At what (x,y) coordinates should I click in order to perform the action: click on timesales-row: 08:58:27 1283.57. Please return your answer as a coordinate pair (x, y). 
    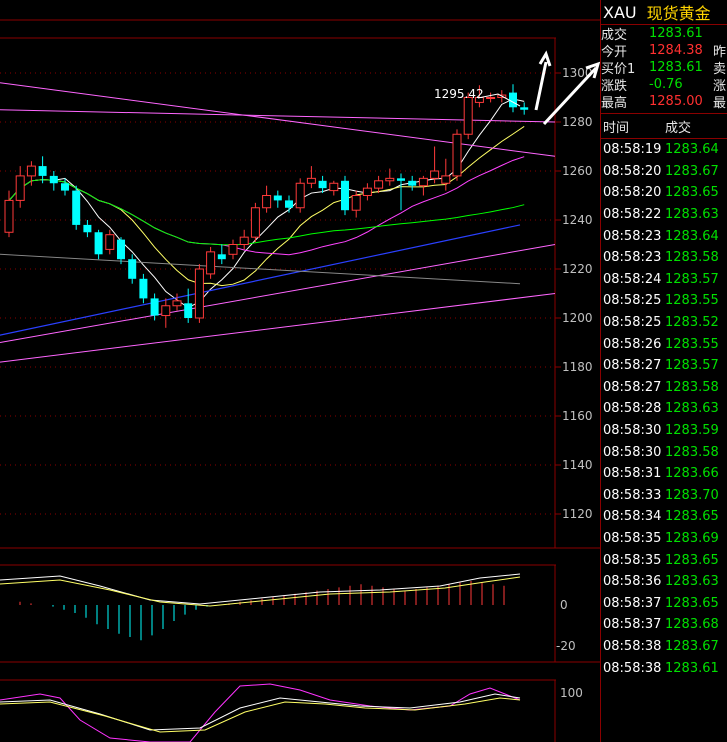
    Looking at the image, I should click on (664, 366).